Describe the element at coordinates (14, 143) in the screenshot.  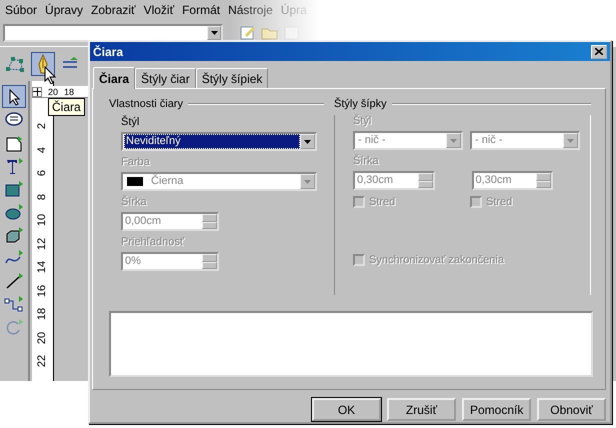
I see `shape-icon` at that location.